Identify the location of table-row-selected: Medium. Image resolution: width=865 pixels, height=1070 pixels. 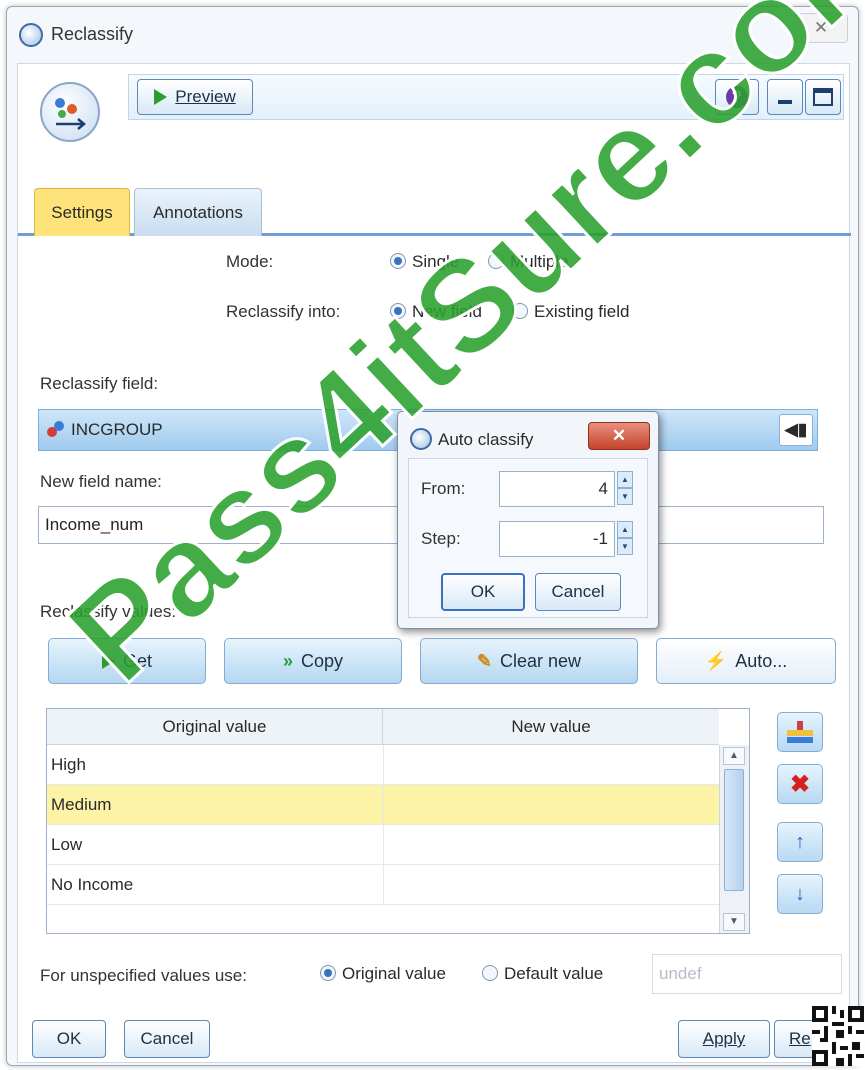
(383, 805).